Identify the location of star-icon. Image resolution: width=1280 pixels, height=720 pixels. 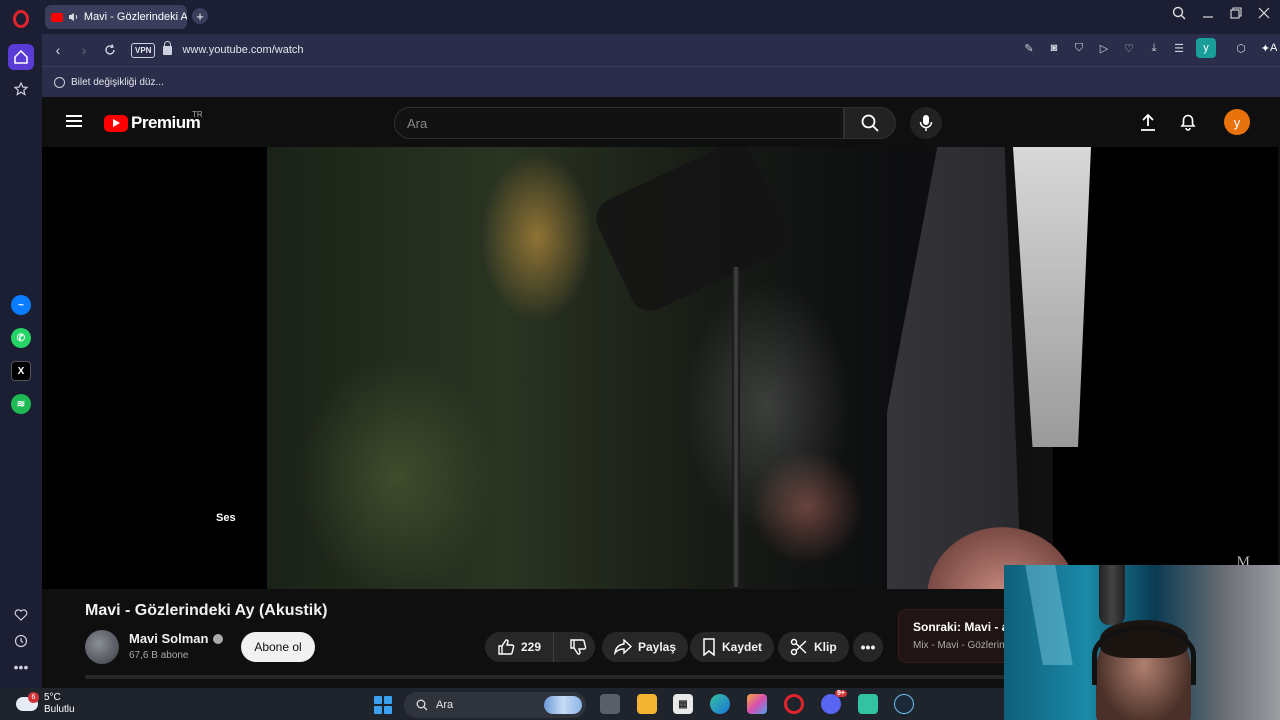
(21, 89).